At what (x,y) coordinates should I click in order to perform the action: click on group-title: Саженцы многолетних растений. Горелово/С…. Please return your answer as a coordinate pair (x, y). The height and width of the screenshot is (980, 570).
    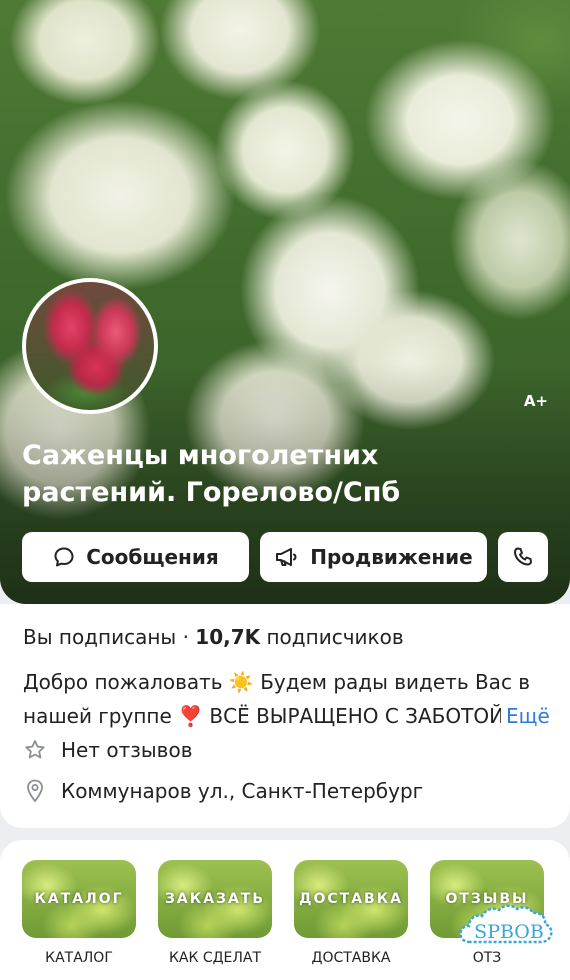
    Looking at the image, I should click on (211, 474).